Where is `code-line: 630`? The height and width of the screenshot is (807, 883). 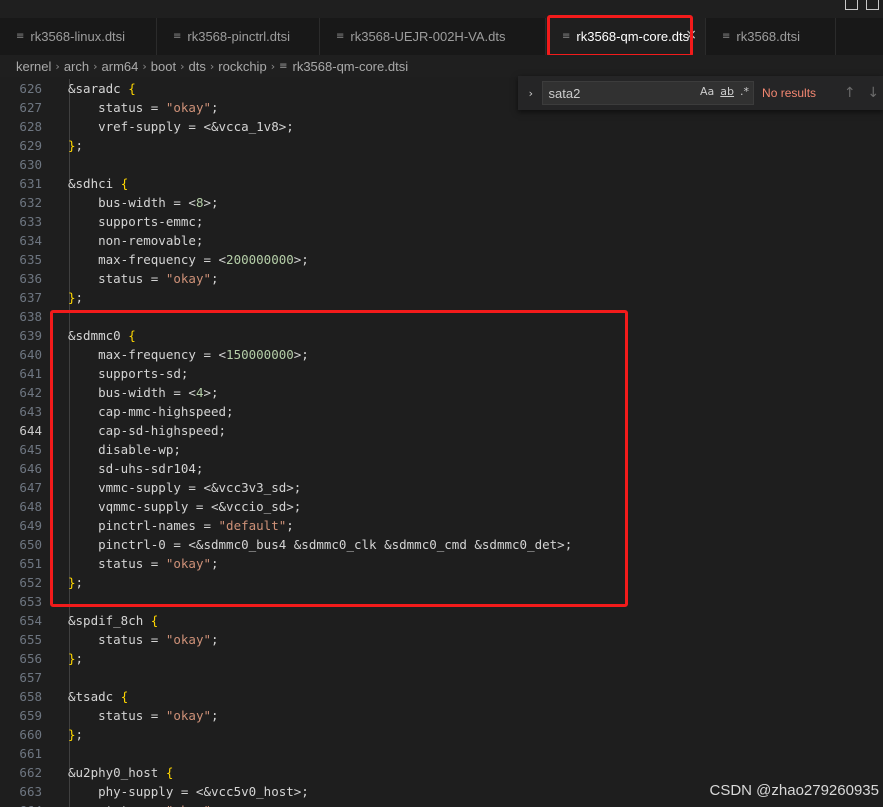
code-line: 630 is located at coordinates (441, 164).